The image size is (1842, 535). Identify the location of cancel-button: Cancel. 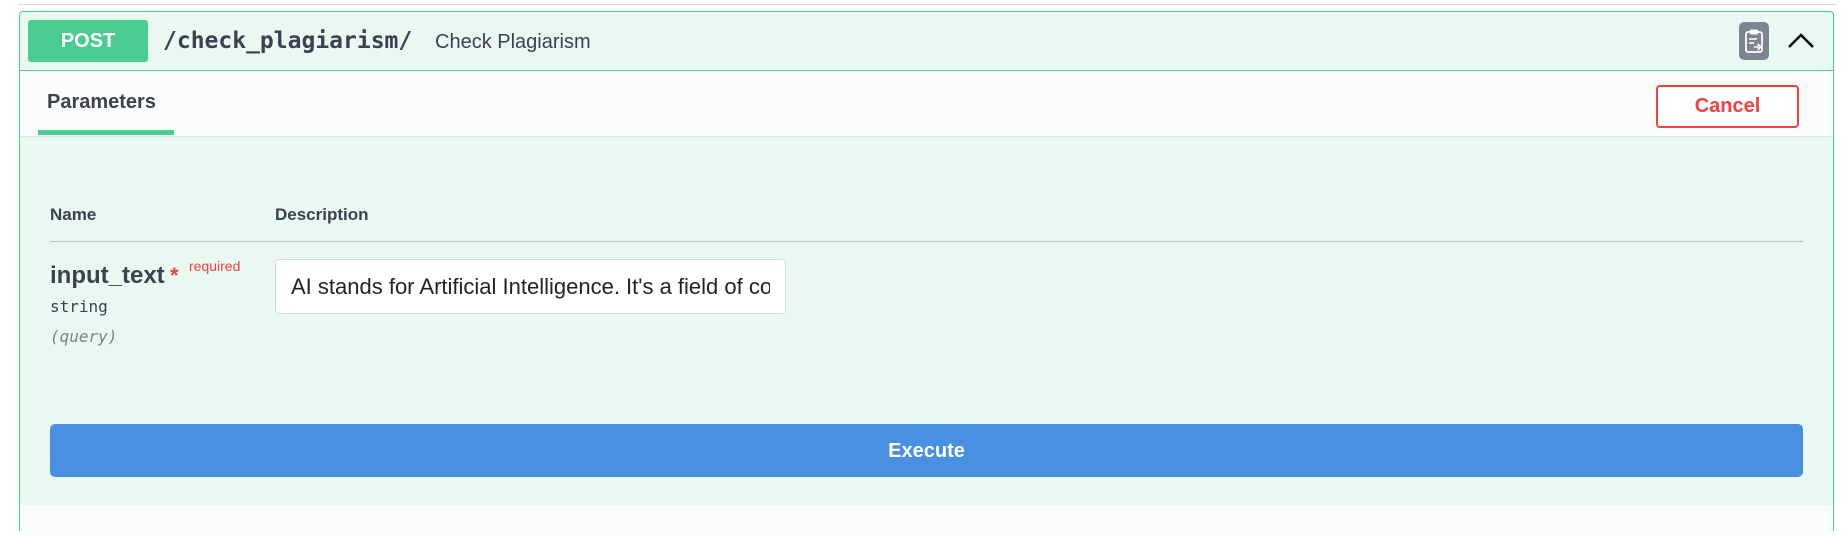
(1727, 106).